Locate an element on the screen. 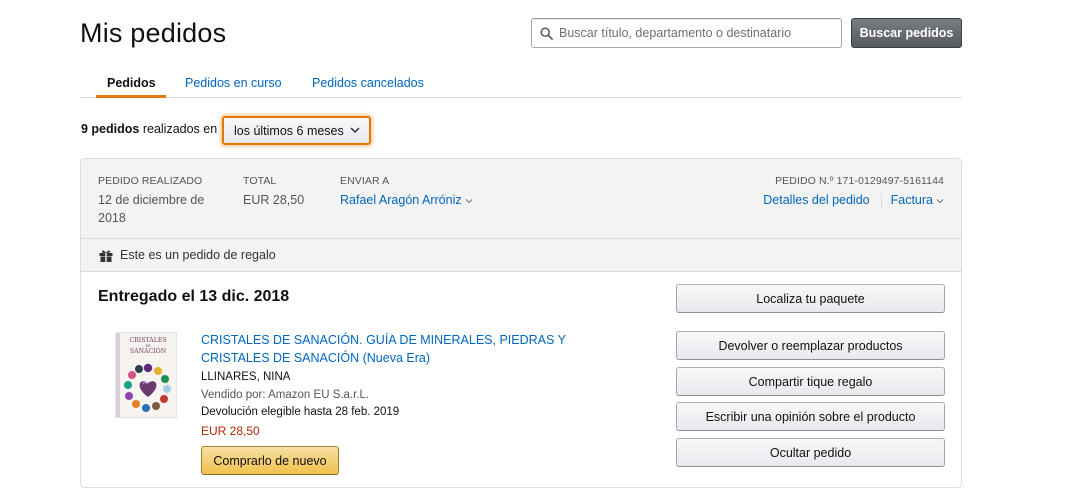 The height and width of the screenshot is (496, 1080). track-package-button: Localiza tu paquete is located at coordinates (810, 298).